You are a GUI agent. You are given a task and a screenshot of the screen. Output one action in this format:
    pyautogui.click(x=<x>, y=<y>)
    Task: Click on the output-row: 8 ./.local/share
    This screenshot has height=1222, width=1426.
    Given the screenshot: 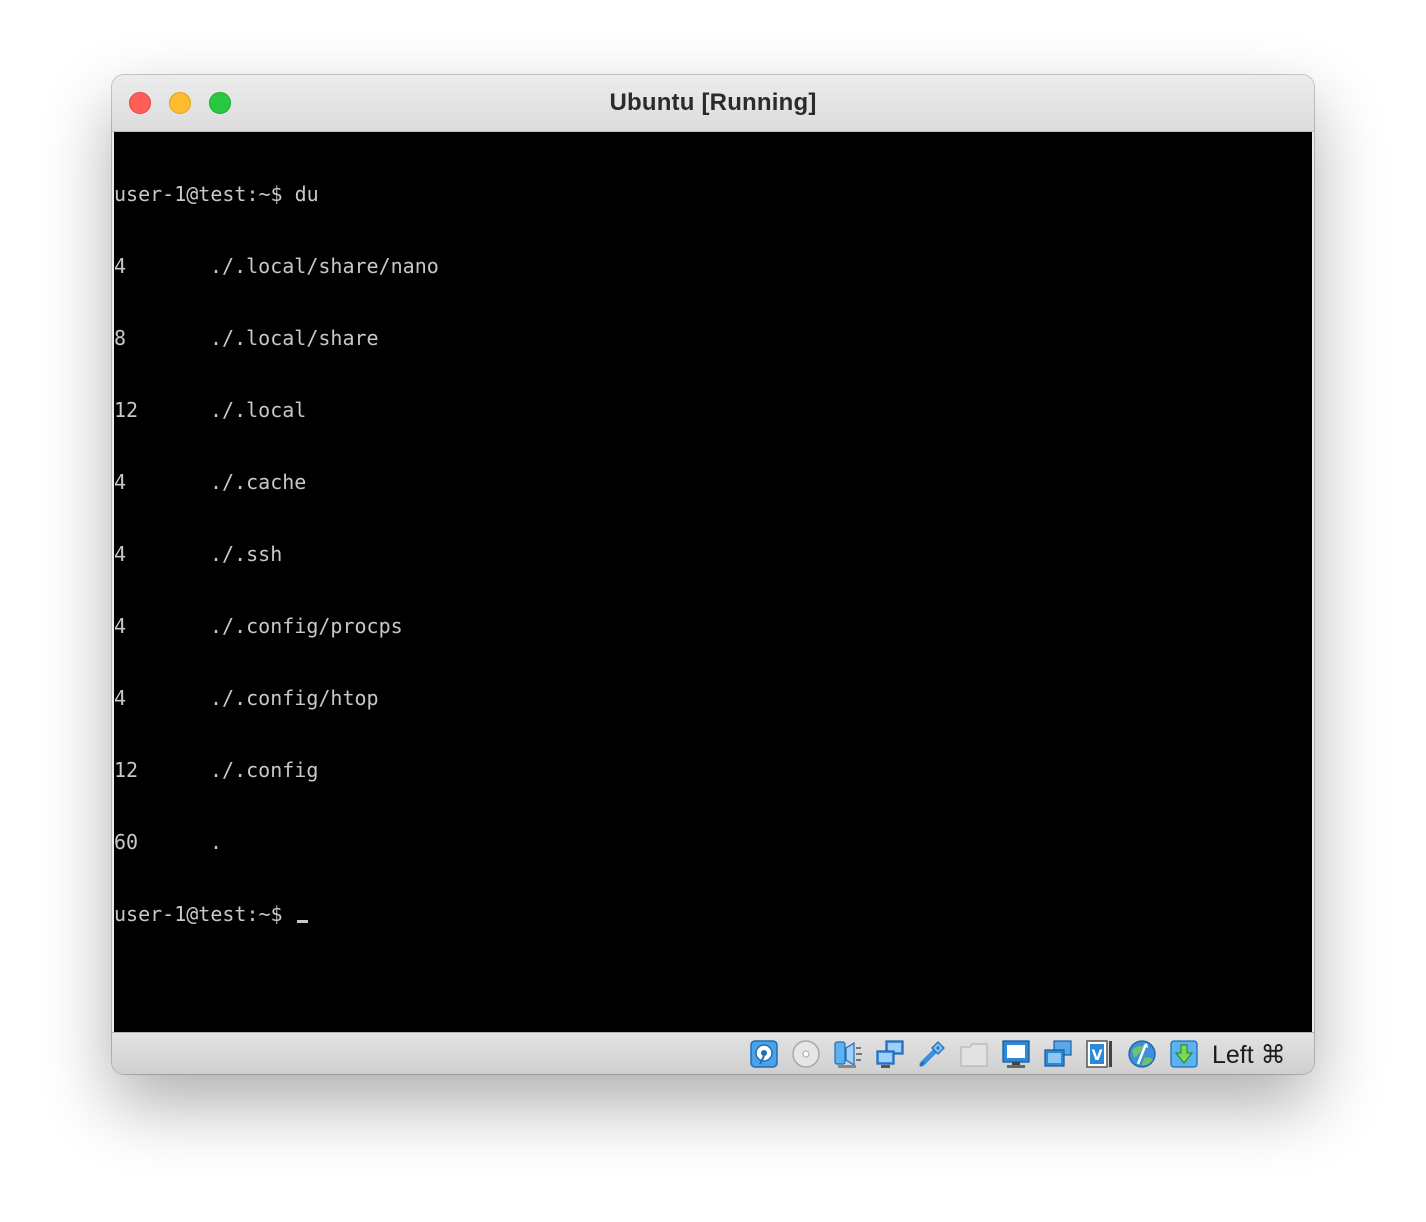 What is the action you would take?
    pyautogui.click(x=276, y=338)
    